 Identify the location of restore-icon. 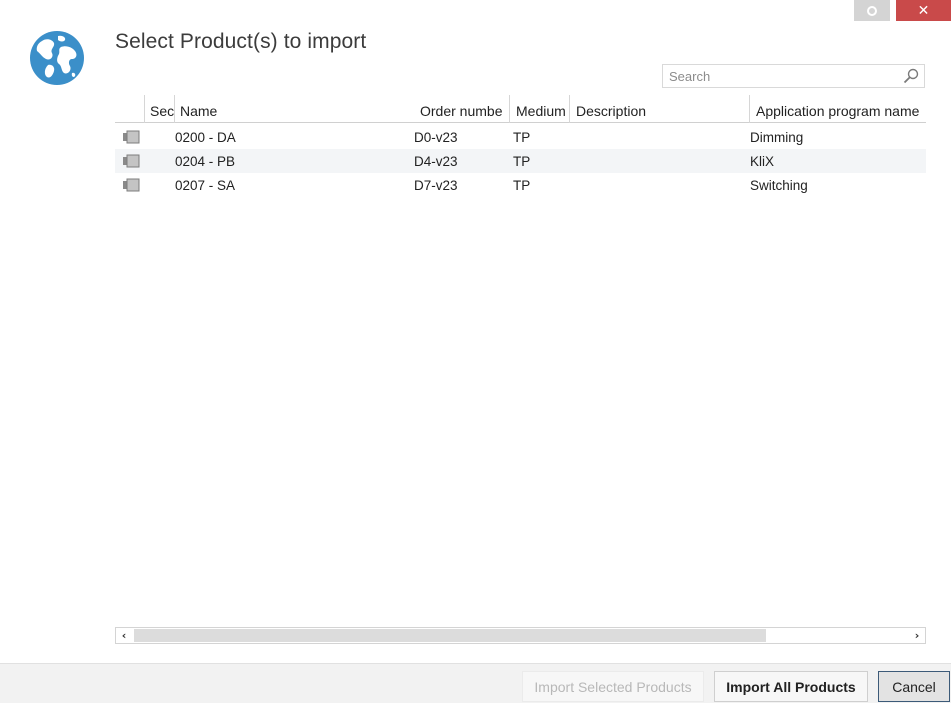
(872, 10).